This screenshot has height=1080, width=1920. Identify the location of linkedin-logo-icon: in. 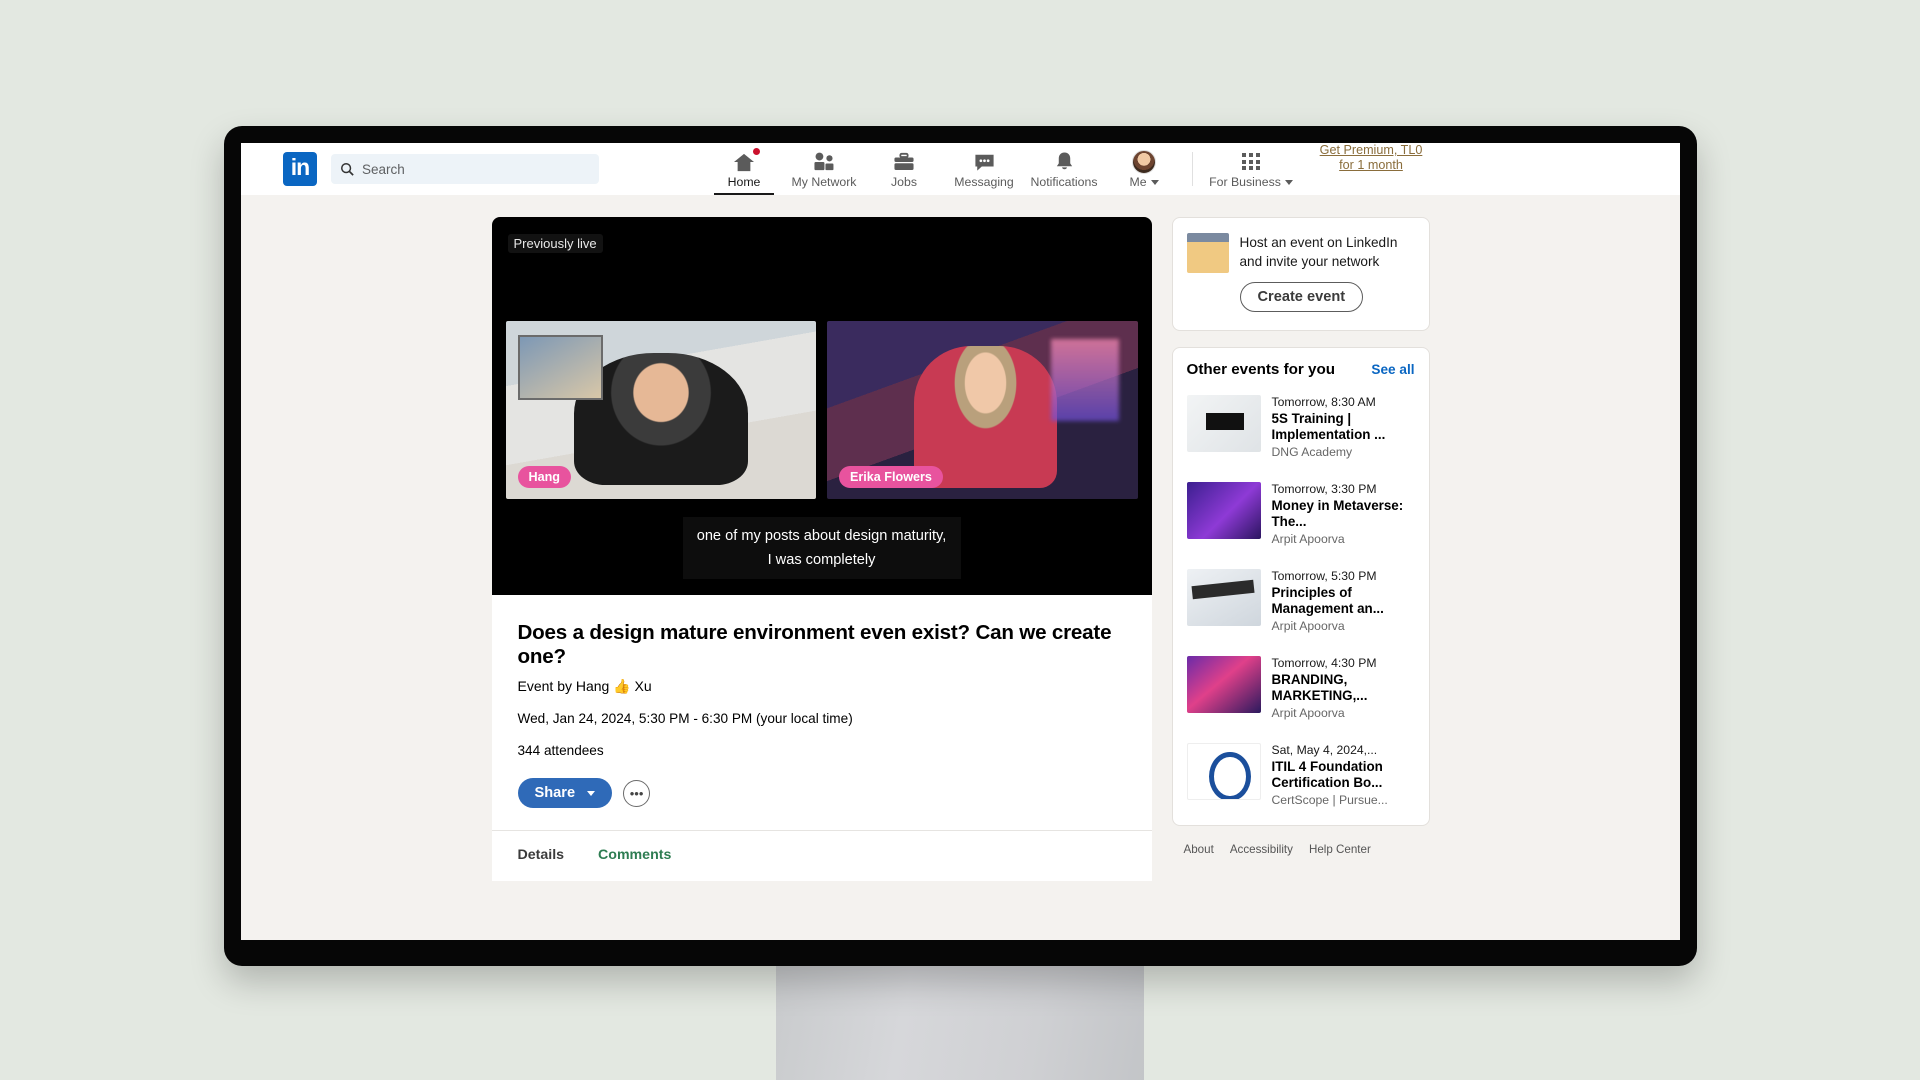
(300, 169).